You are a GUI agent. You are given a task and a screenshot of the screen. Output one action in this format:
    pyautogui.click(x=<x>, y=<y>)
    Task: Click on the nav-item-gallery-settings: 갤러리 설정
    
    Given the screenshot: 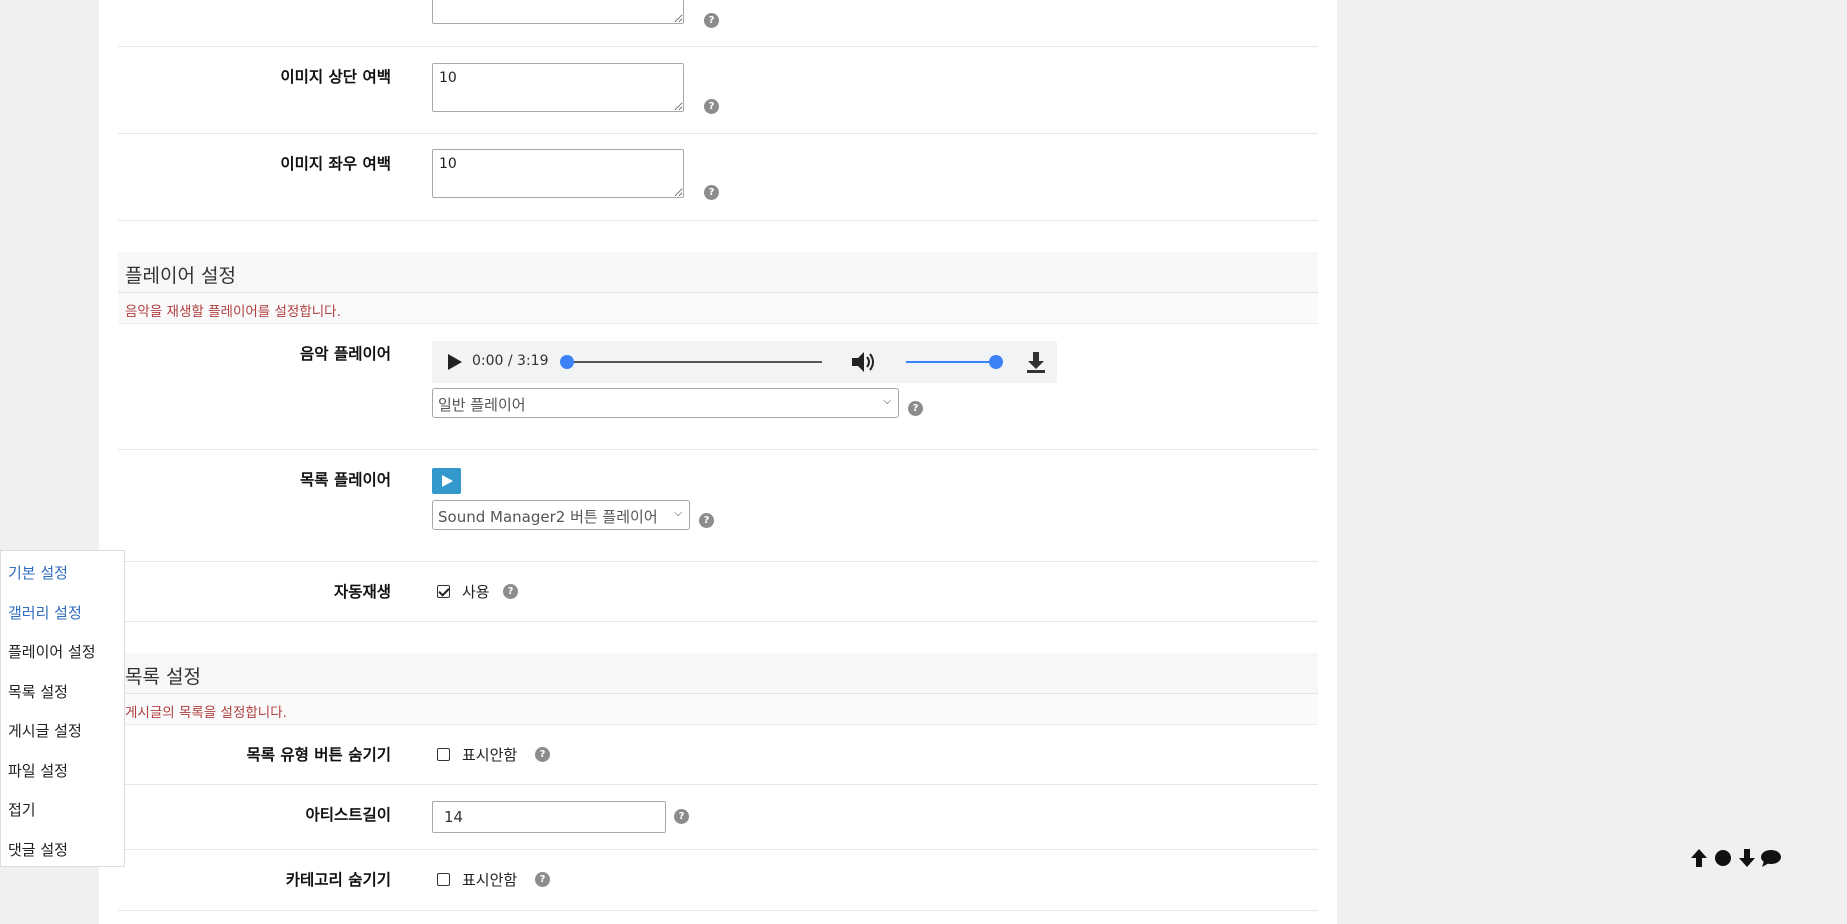 What is the action you would take?
    pyautogui.click(x=45, y=612)
    